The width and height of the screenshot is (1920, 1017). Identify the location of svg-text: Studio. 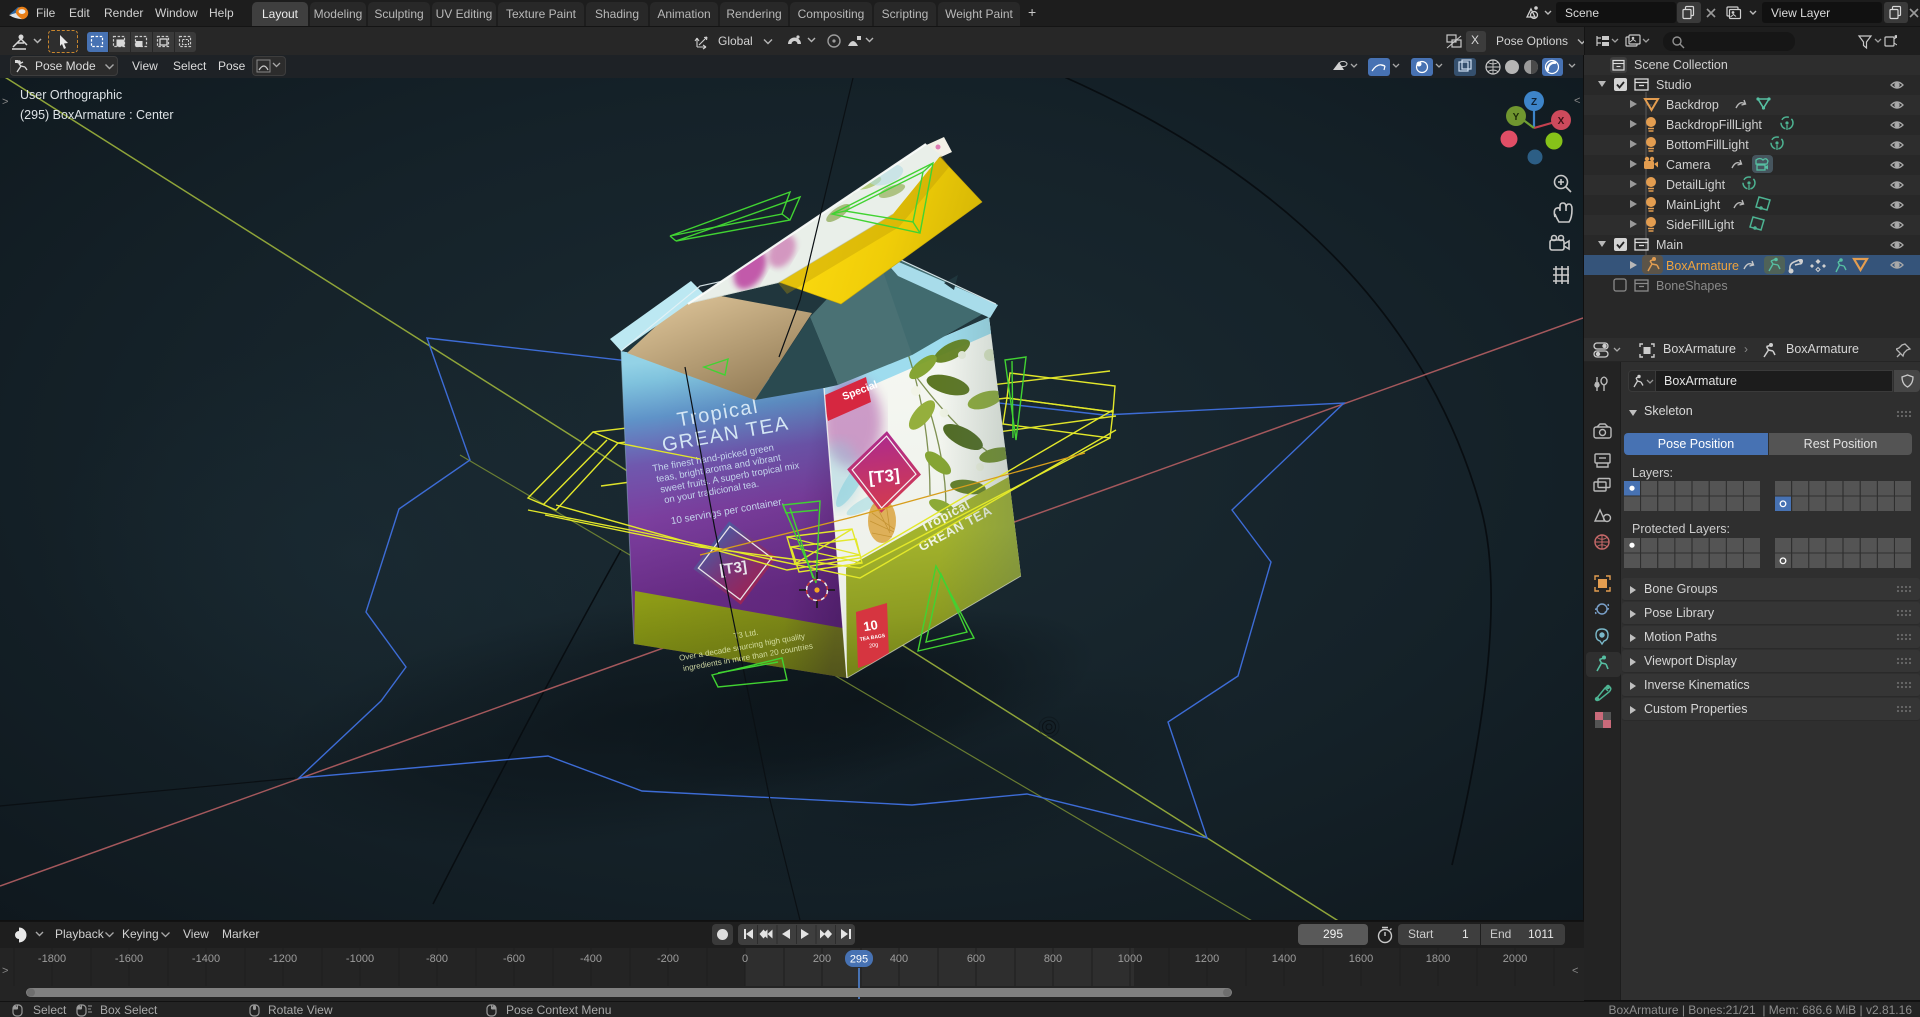
(1673, 85).